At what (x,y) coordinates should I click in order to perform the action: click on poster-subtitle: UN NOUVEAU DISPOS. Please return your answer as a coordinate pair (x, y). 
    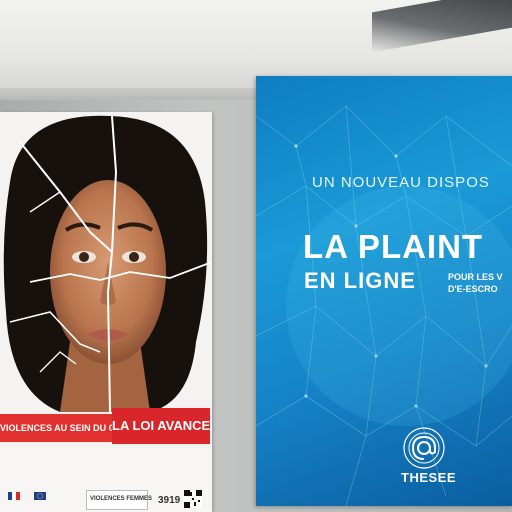
    Looking at the image, I should click on (401, 182).